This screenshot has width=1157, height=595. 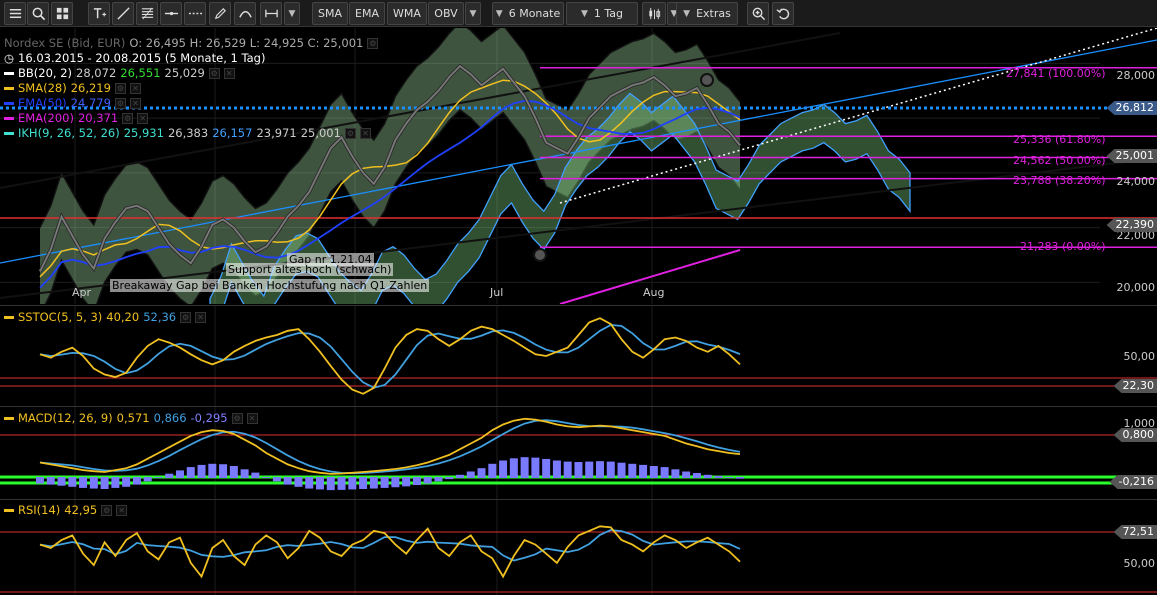 I want to click on indicator-row: SMA(28) 26,219 ⚙ ✕, so click(x=191, y=88).